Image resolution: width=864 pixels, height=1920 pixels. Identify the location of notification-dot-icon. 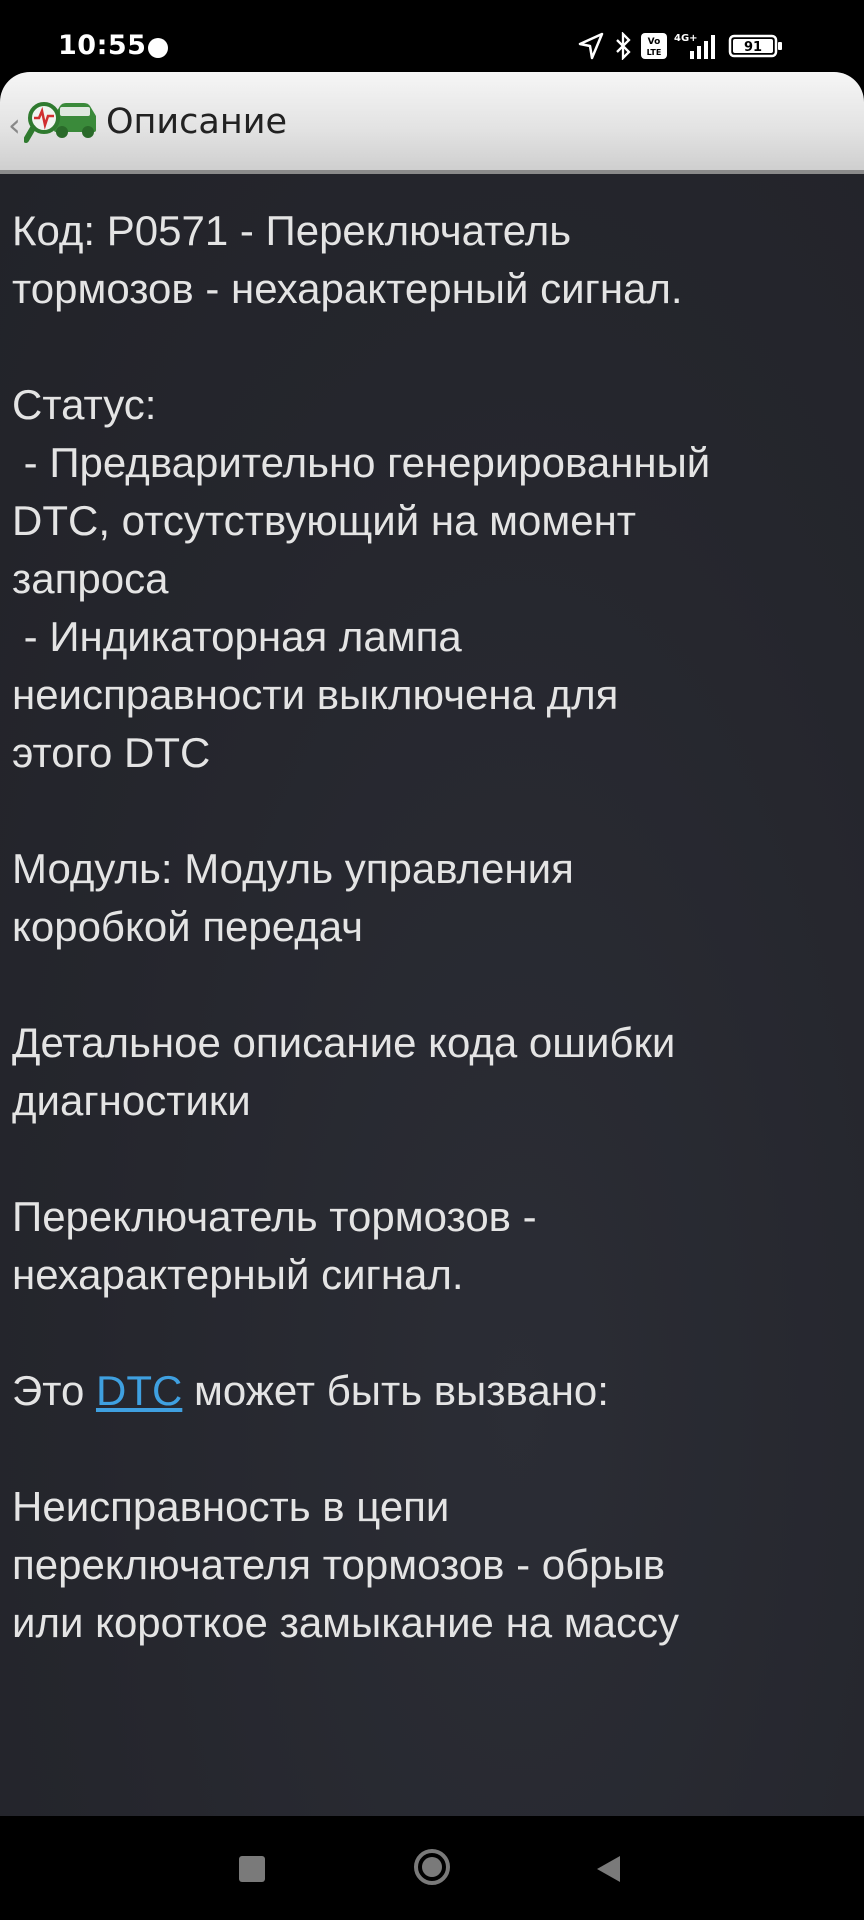
(158, 48).